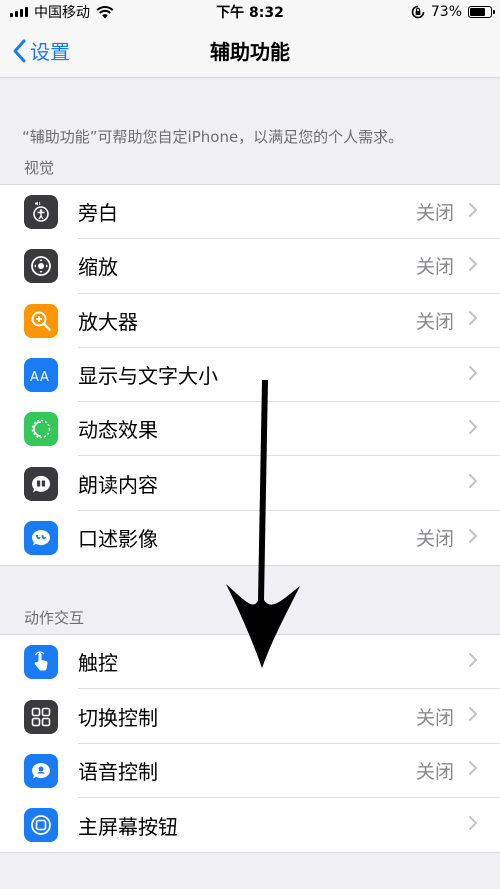 This screenshot has width=500, height=889. I want to click on settings-row: 旁白 关闭, so click(250, 212).